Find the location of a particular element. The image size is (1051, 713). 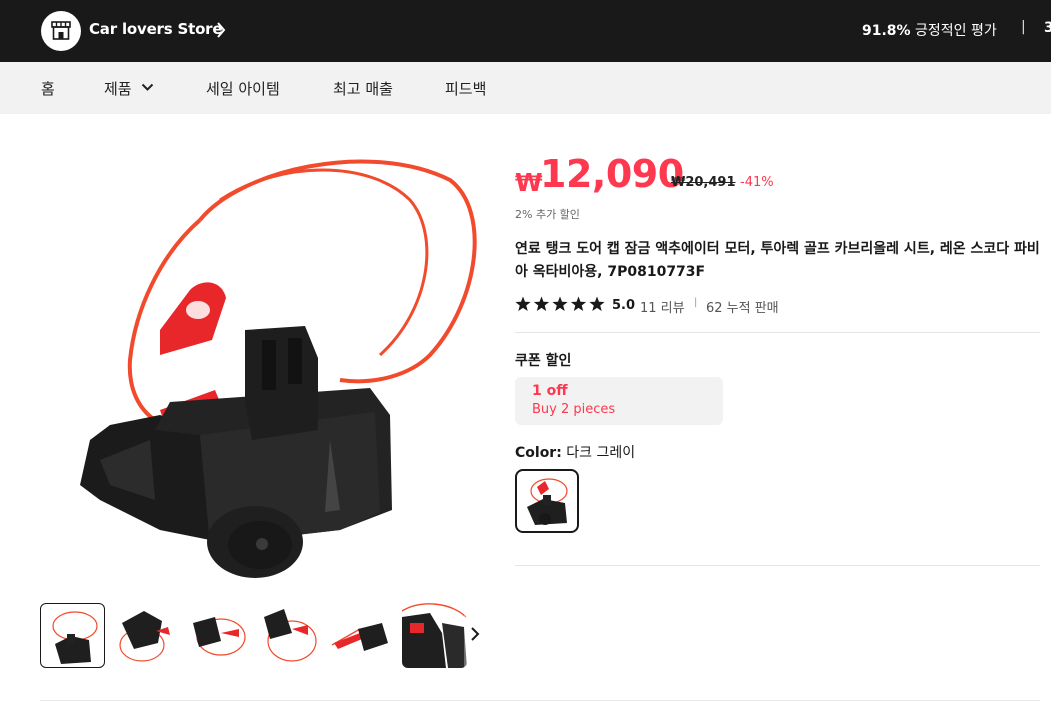

nav-item-home: 홈 is located at coordinates (48, 88).